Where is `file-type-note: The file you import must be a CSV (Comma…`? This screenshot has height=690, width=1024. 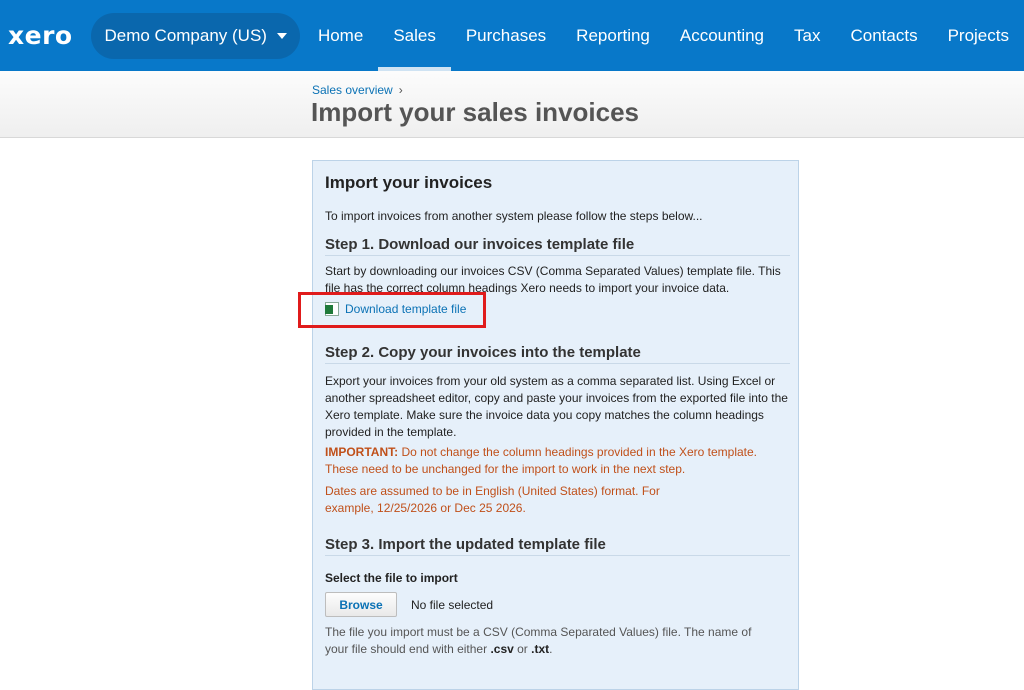
file-type-note: The file you import must be a CSV (Comma… is located at coordinates (545, 641).